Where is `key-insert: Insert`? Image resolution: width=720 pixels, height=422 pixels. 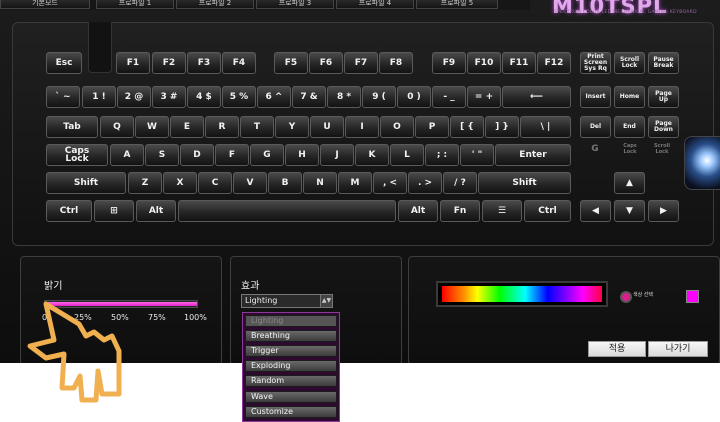 key-insert: Insert is located at coordinates (595, 97).